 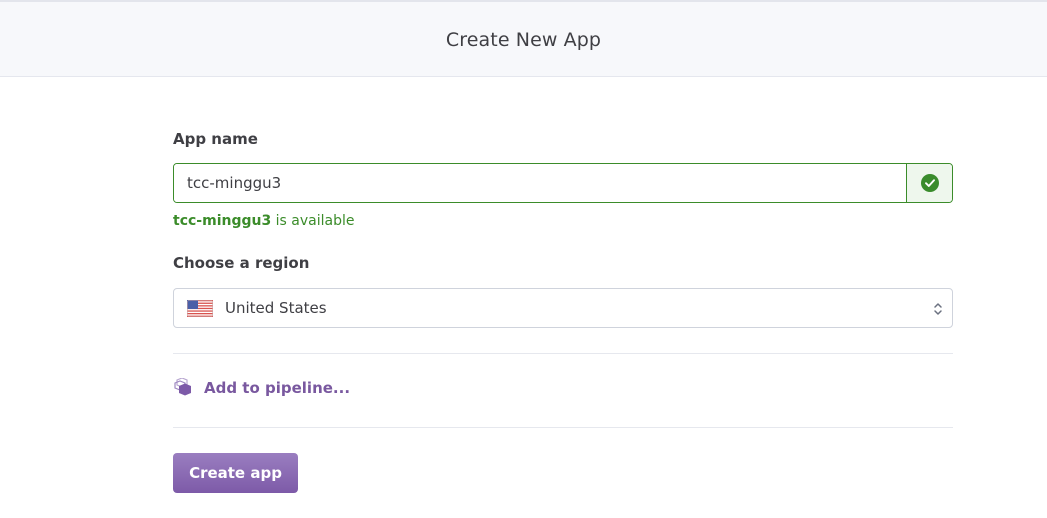 I want to click on availability-text: is available, so click(x=313, y=221).